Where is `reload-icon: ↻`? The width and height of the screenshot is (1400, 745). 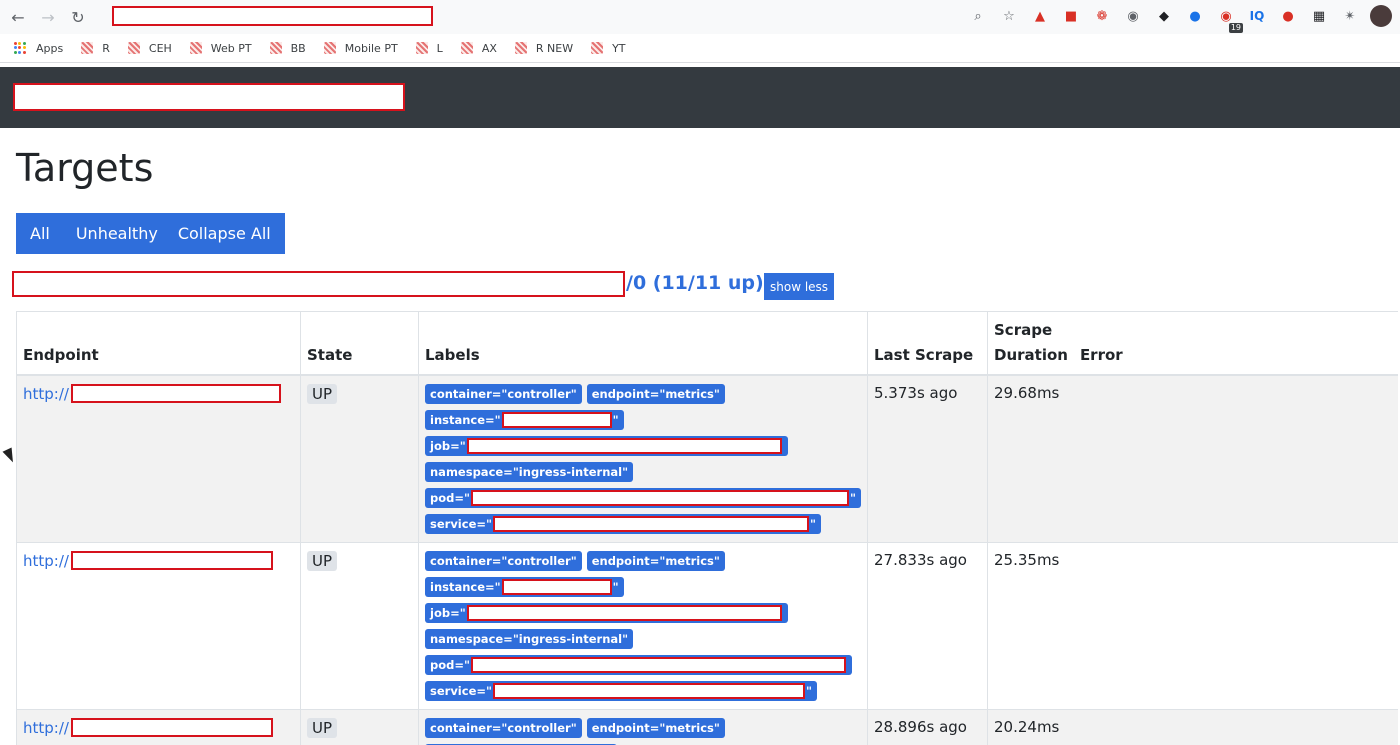
reload-icon: ↻ is located at coordinates (78, 17).